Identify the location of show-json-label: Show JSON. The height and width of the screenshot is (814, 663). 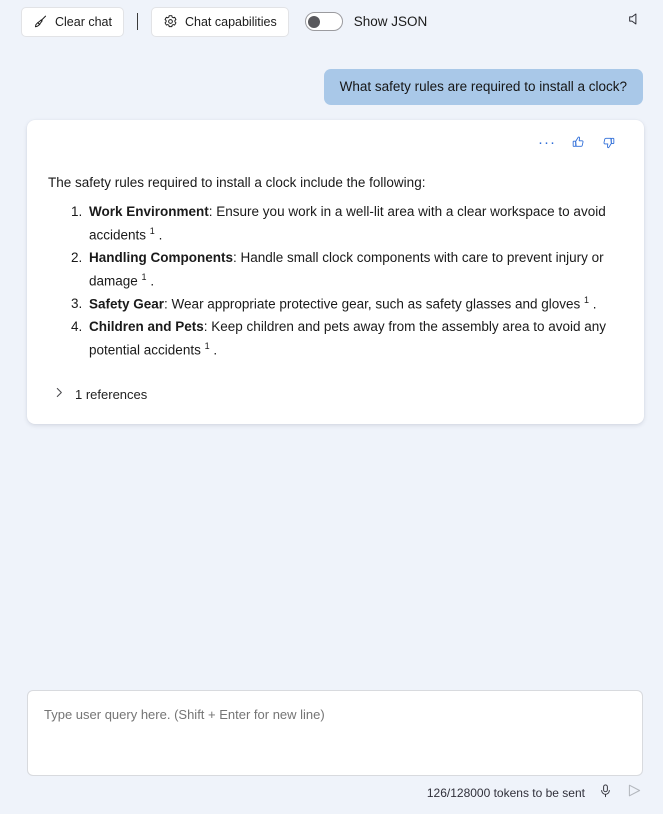
(390, 21).